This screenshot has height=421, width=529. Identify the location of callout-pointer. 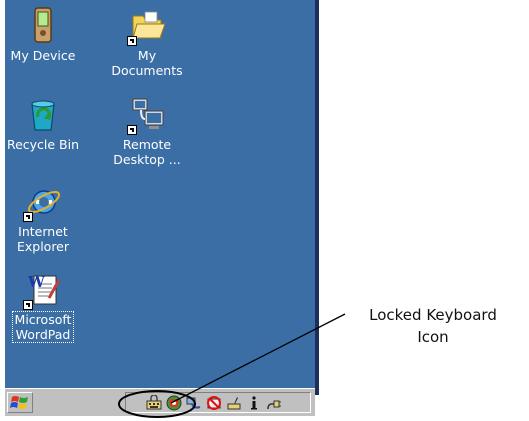
(232, 365).